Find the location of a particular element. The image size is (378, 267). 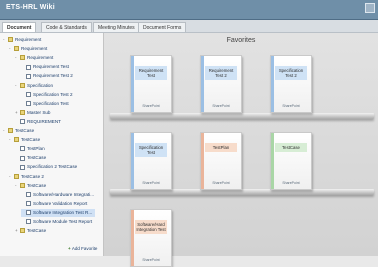

tree-item: TestPlan is located at coordinates (30, 149).